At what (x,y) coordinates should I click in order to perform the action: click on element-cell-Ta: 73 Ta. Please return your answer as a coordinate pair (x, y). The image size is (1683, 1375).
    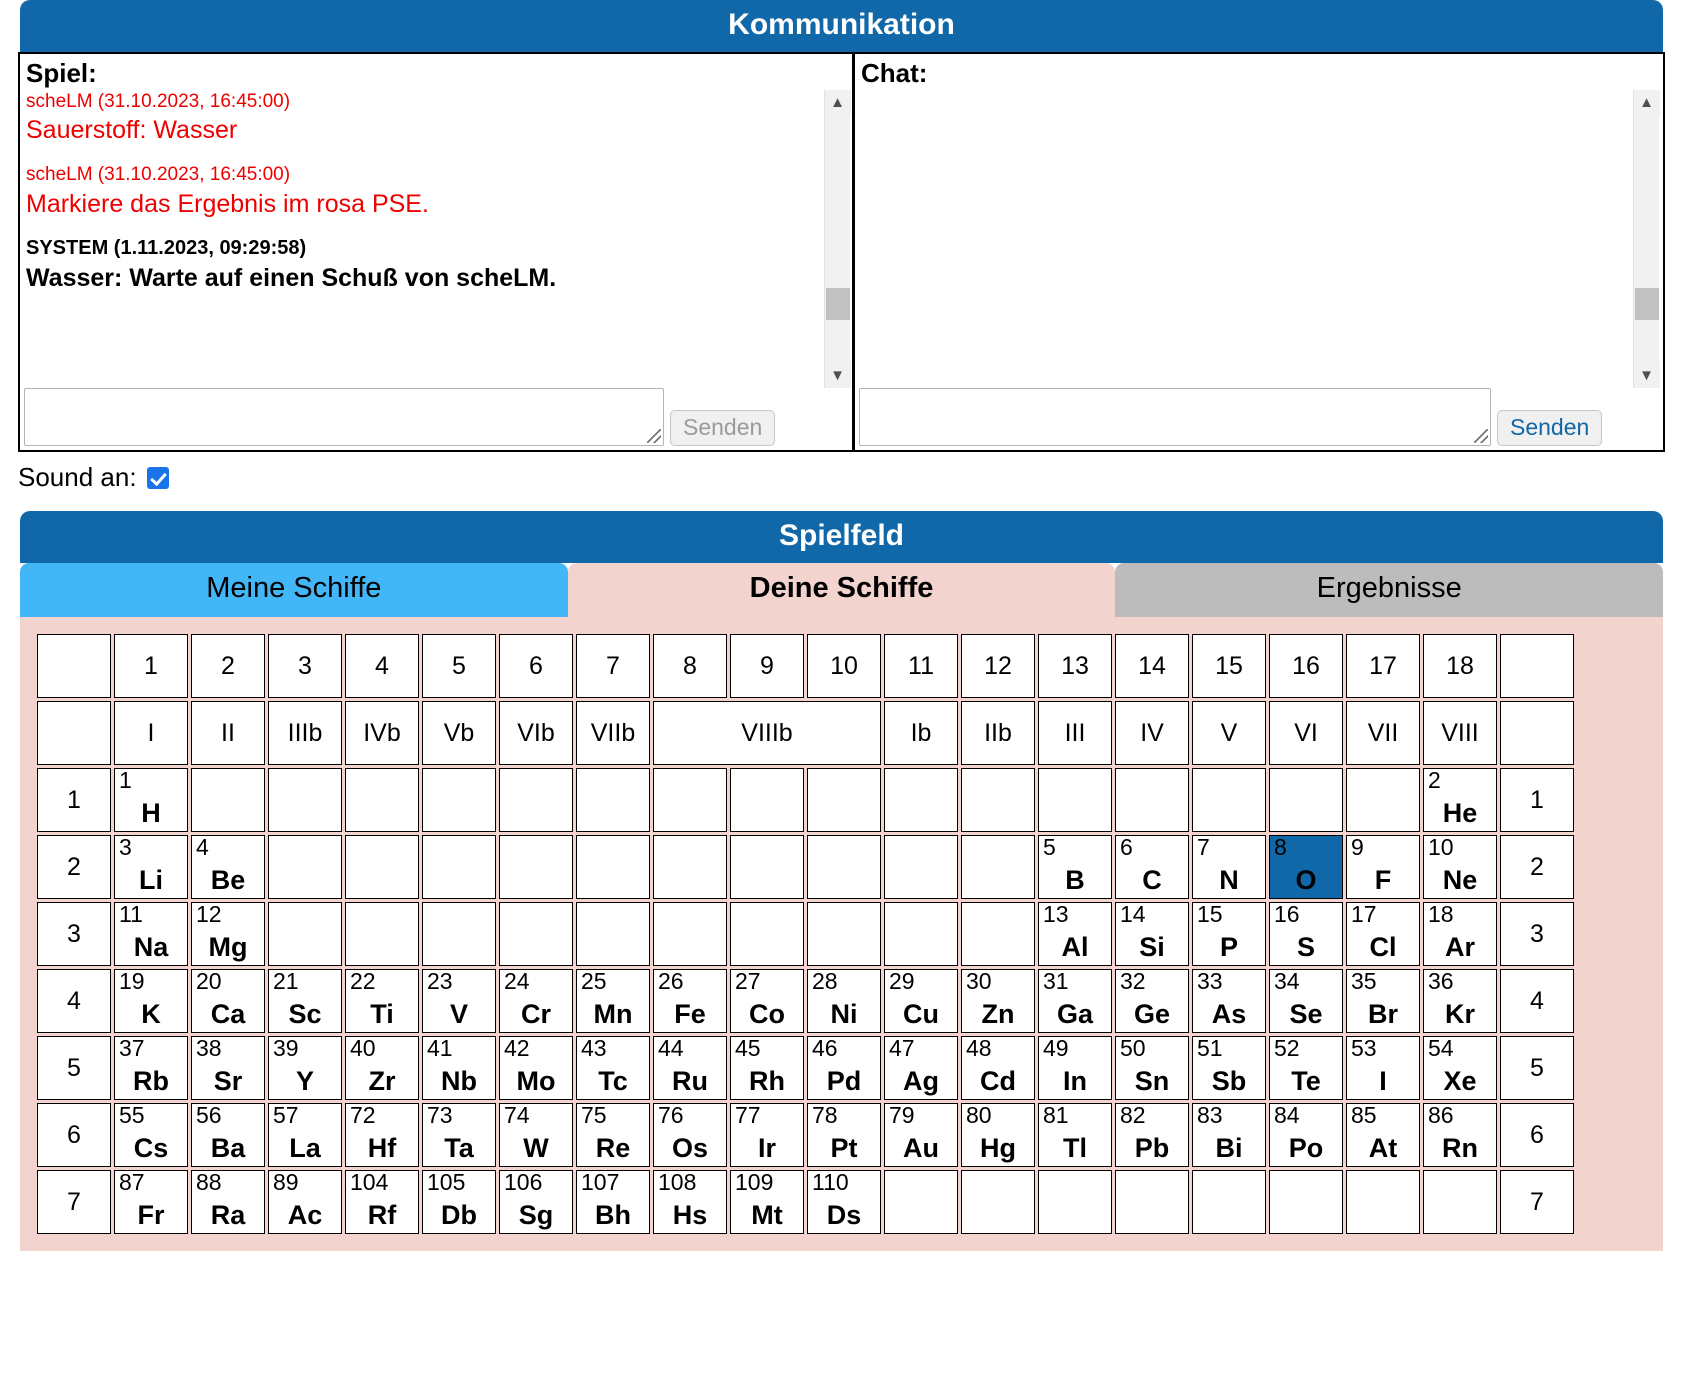
    Looking at the image, I should click on (459, 1134).